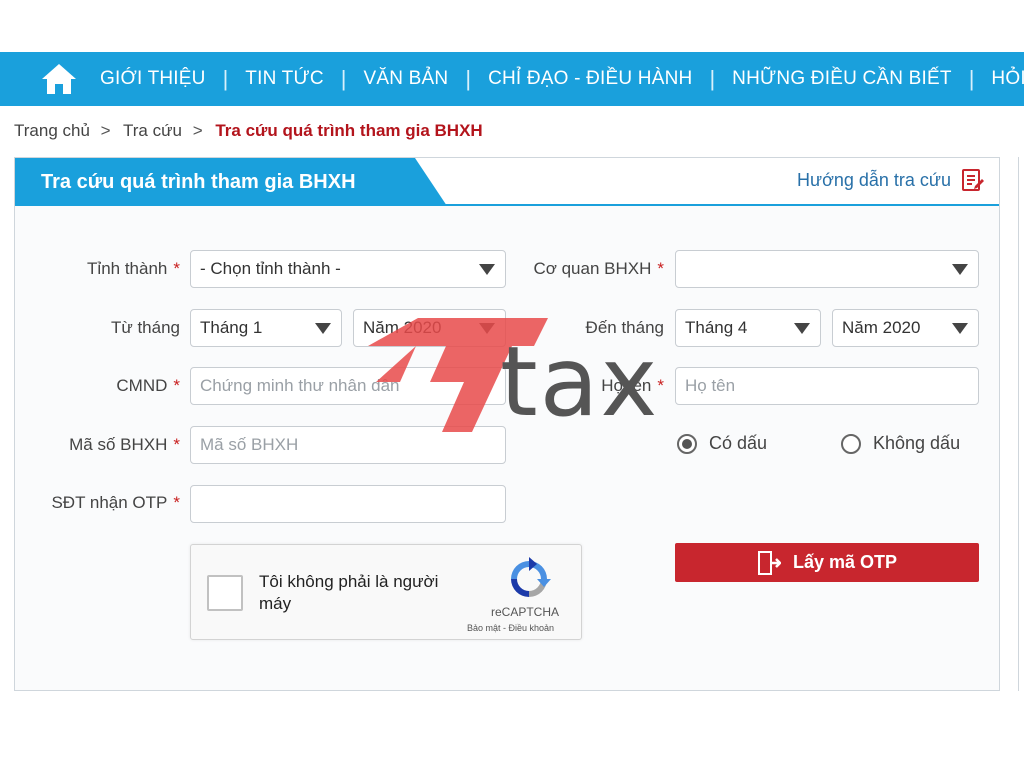 This screenshot has width=1024, height=764. Describe the element at coordinates (716, 327) in the screenshot. I see `to-month-value: Tháng 4` at that location.